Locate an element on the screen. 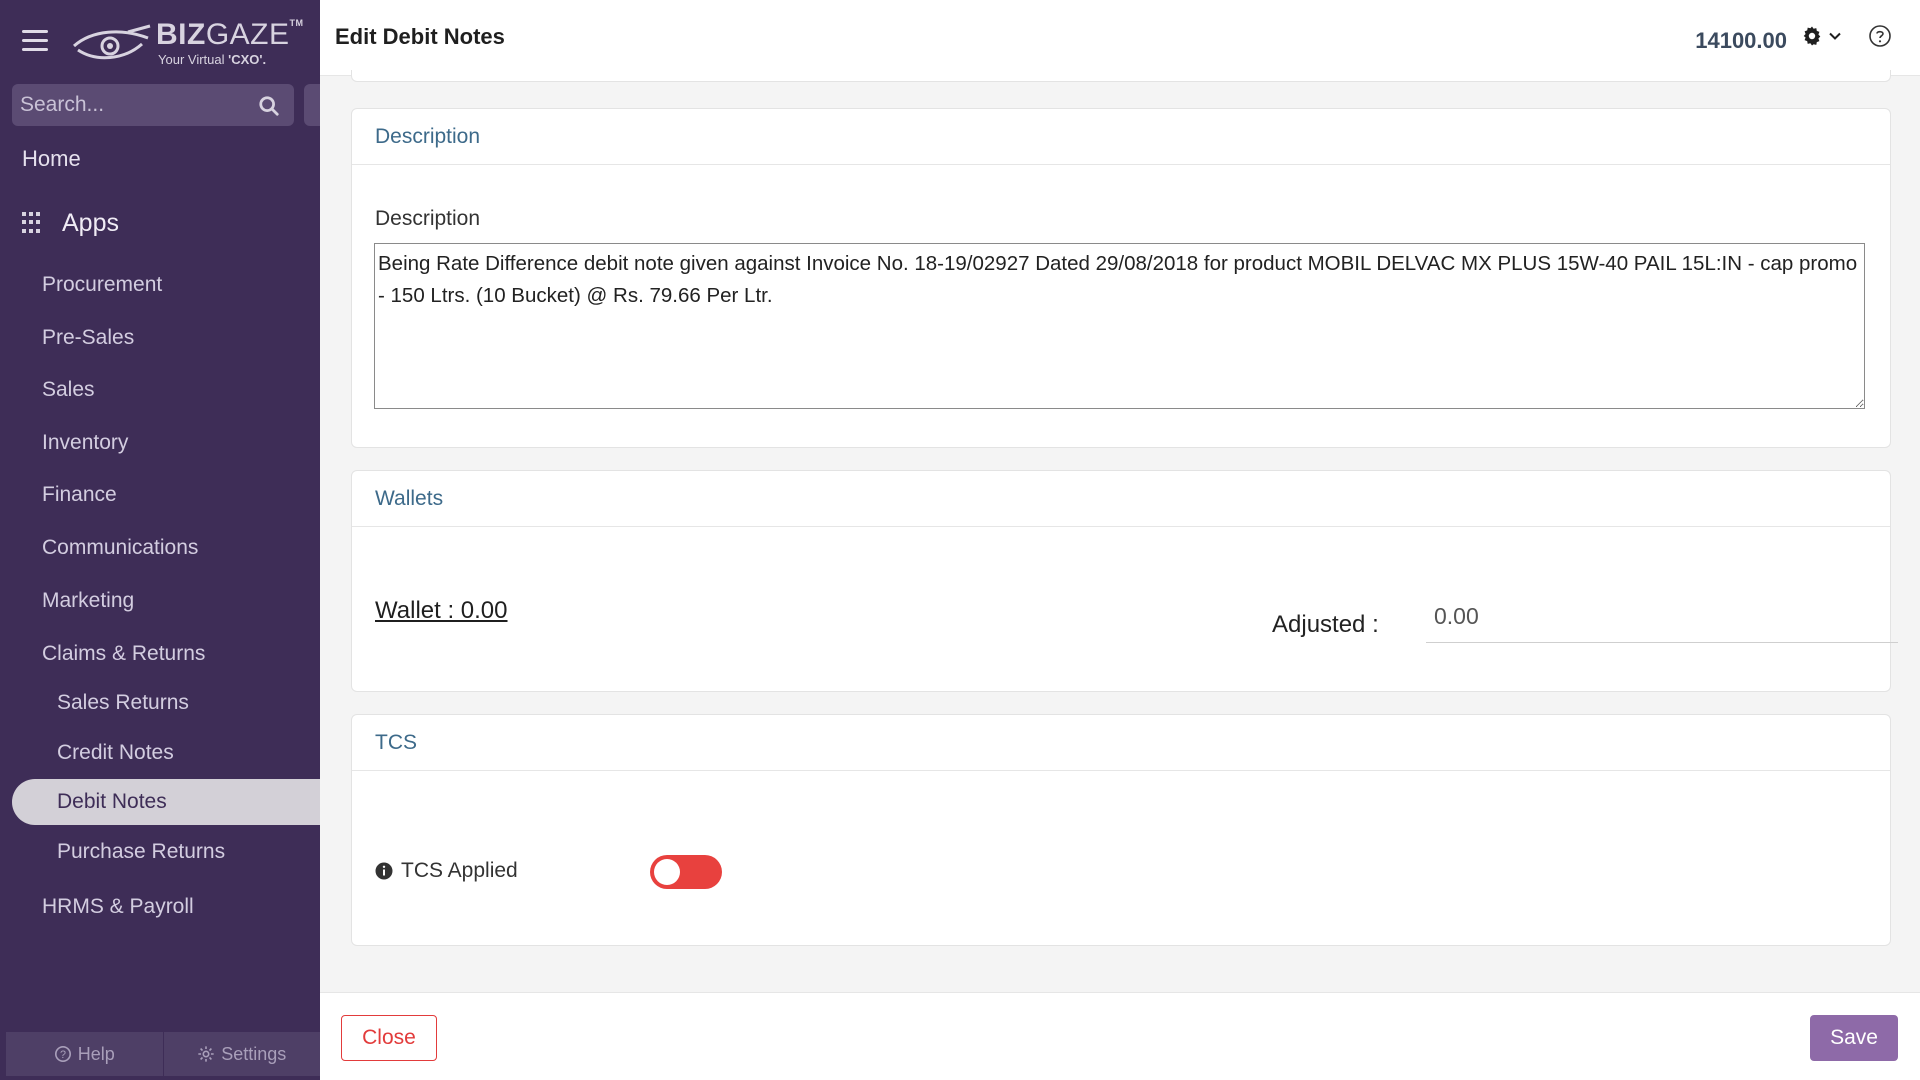 This screenshot has width=1920, height=1080. settings-dropdown-button is located at coordinates (1822, 36).